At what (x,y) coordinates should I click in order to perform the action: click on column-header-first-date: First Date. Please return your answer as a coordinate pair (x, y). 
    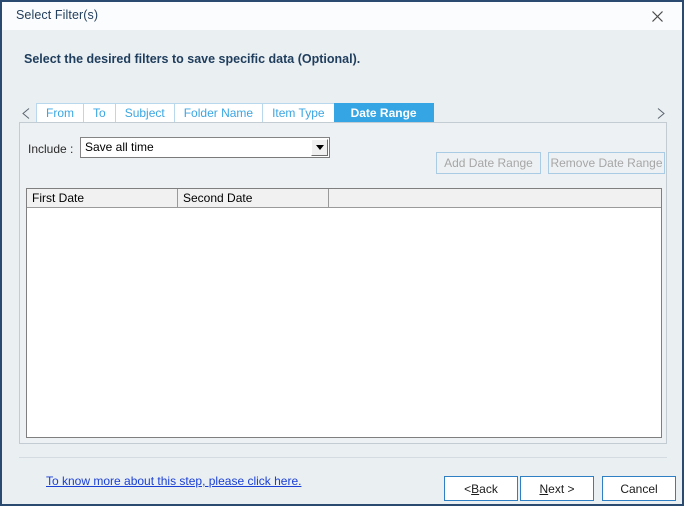
    Looking at the image, I should click on (102, 198).